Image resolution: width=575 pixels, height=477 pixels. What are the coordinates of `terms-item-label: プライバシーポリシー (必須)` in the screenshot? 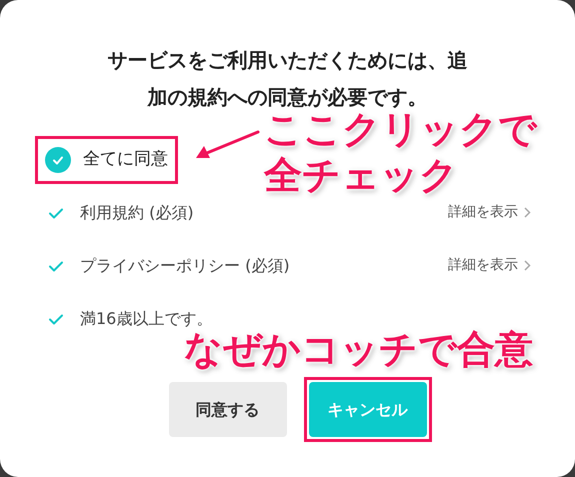 It's located at (185, 265).